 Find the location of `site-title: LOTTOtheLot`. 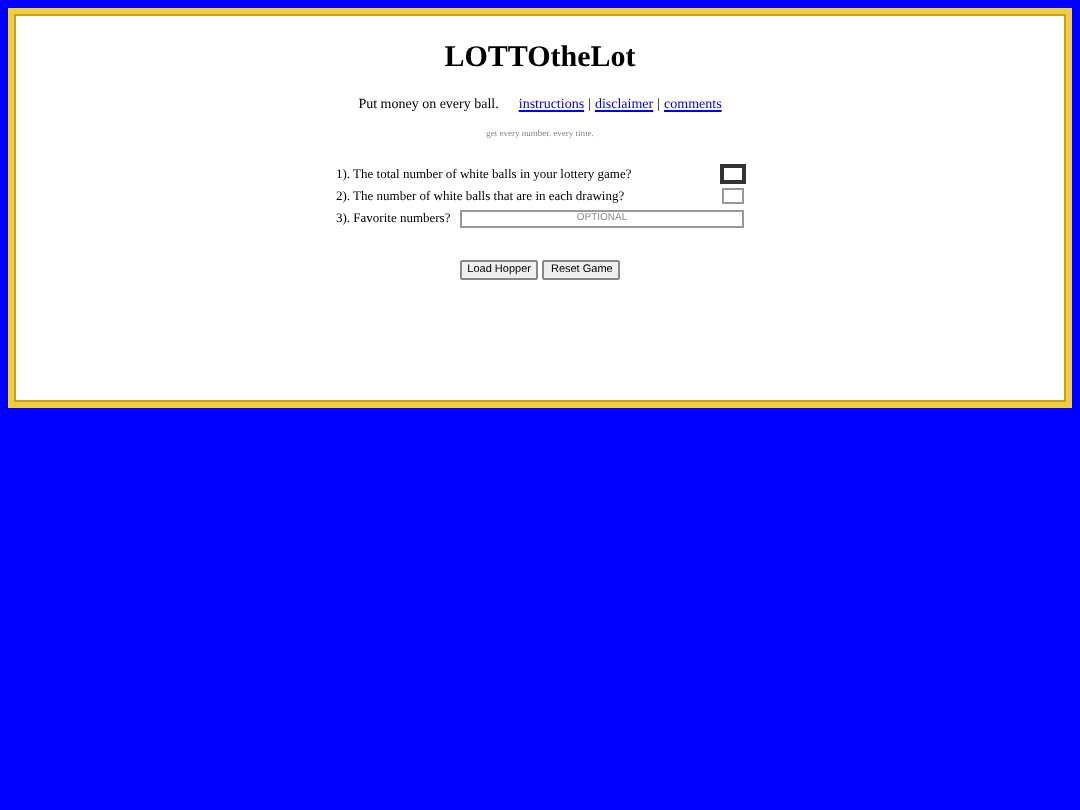

site-title: LOTTOtheLot is located at coordinates (540, 59).